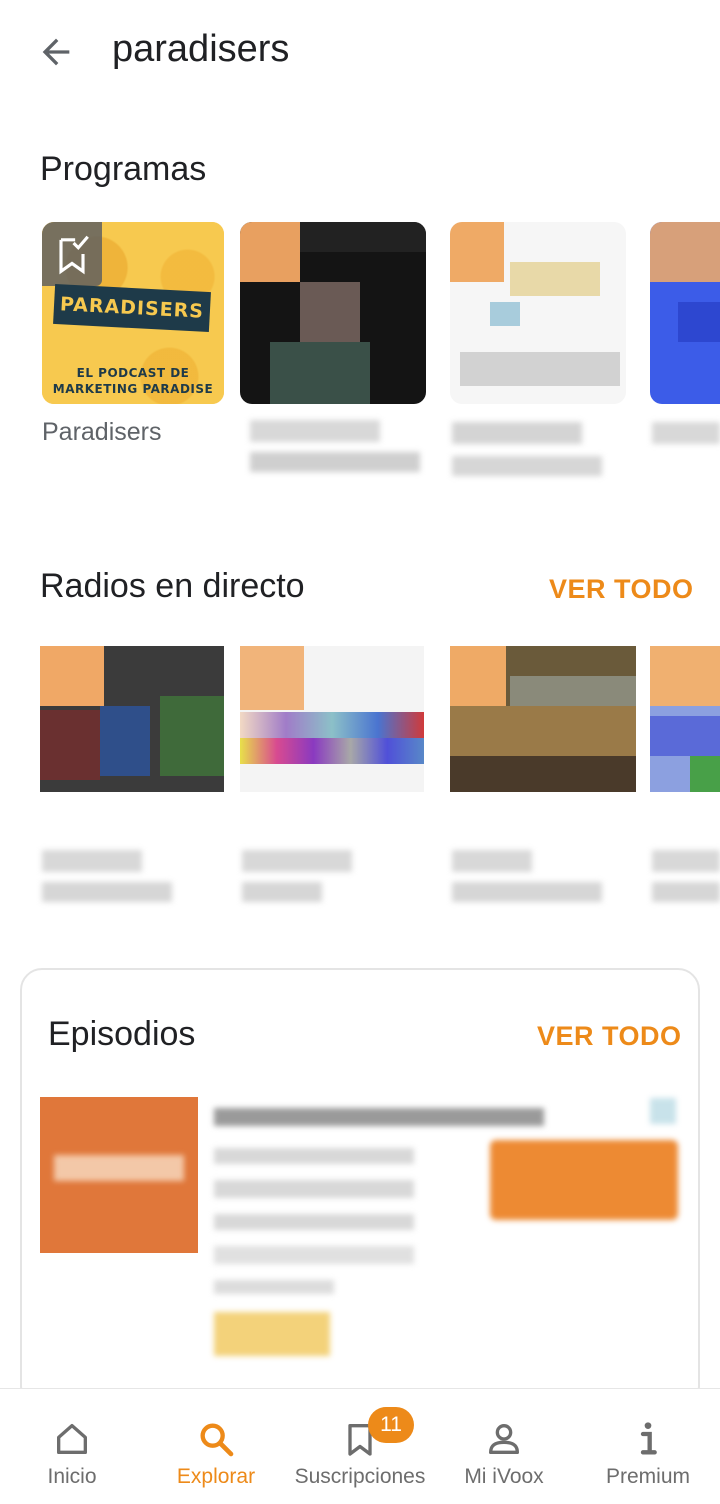 Image resolution: width=720 pixels, height=1504 pixels. What do you see at coordinates (648, 1439) in the screenshot?
I see `info-icon` at bounding box center [648, 1439].